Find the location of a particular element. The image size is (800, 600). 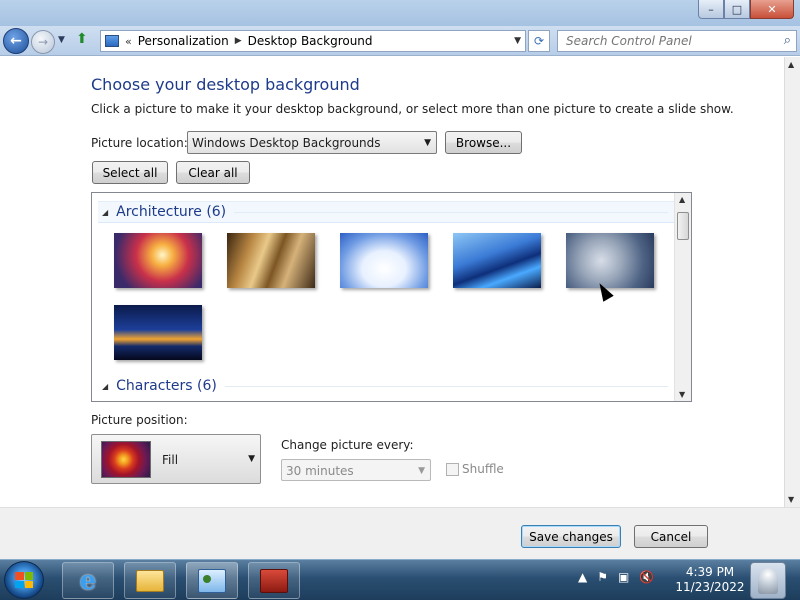

breadcrumb-desktop-background: Desktop Background is located at coordinates (310, 41).